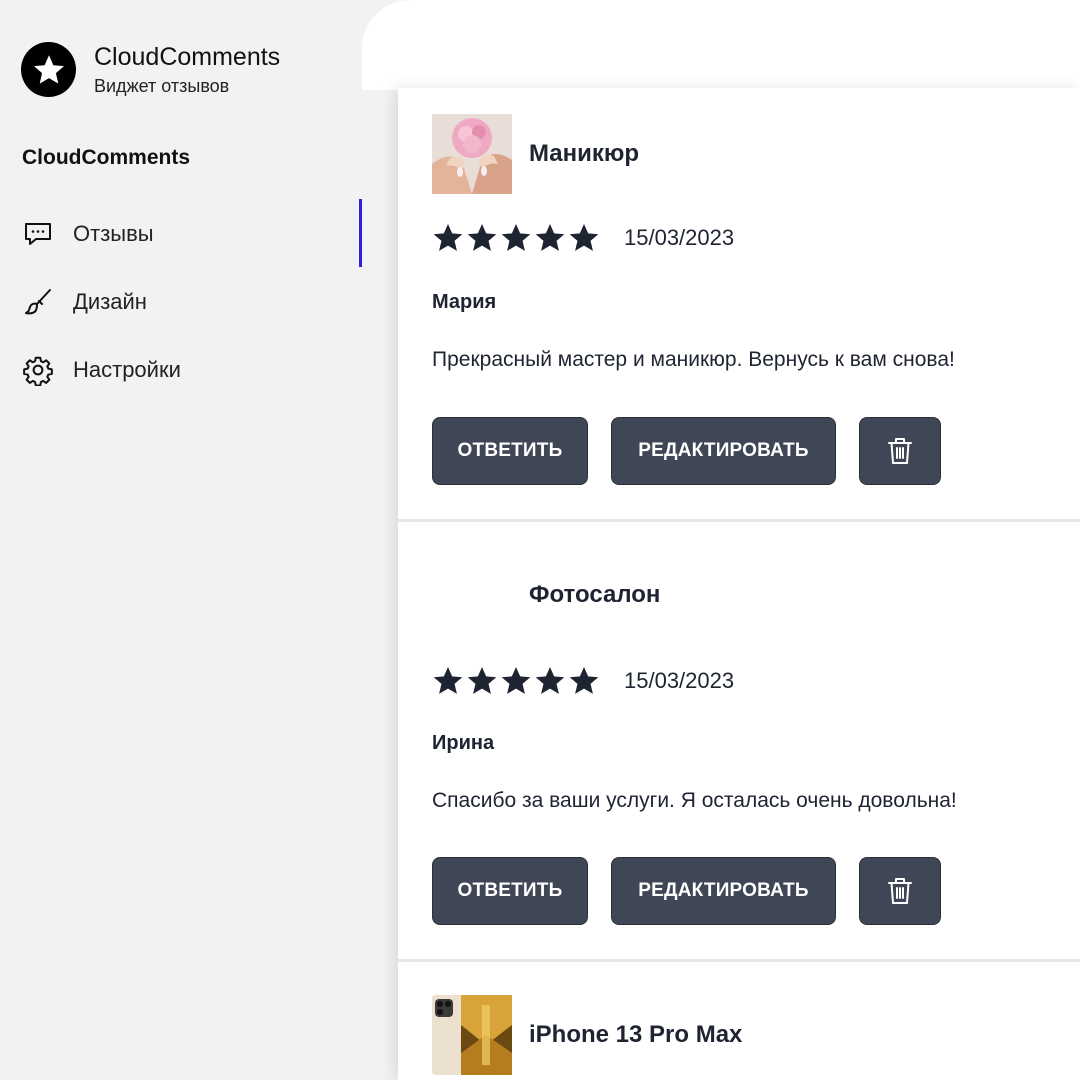  What do you see at coordinates (113, 233) in the screenshot?
I see `sidebar-item-label: Отзывы` at bounding box center [113, 233].